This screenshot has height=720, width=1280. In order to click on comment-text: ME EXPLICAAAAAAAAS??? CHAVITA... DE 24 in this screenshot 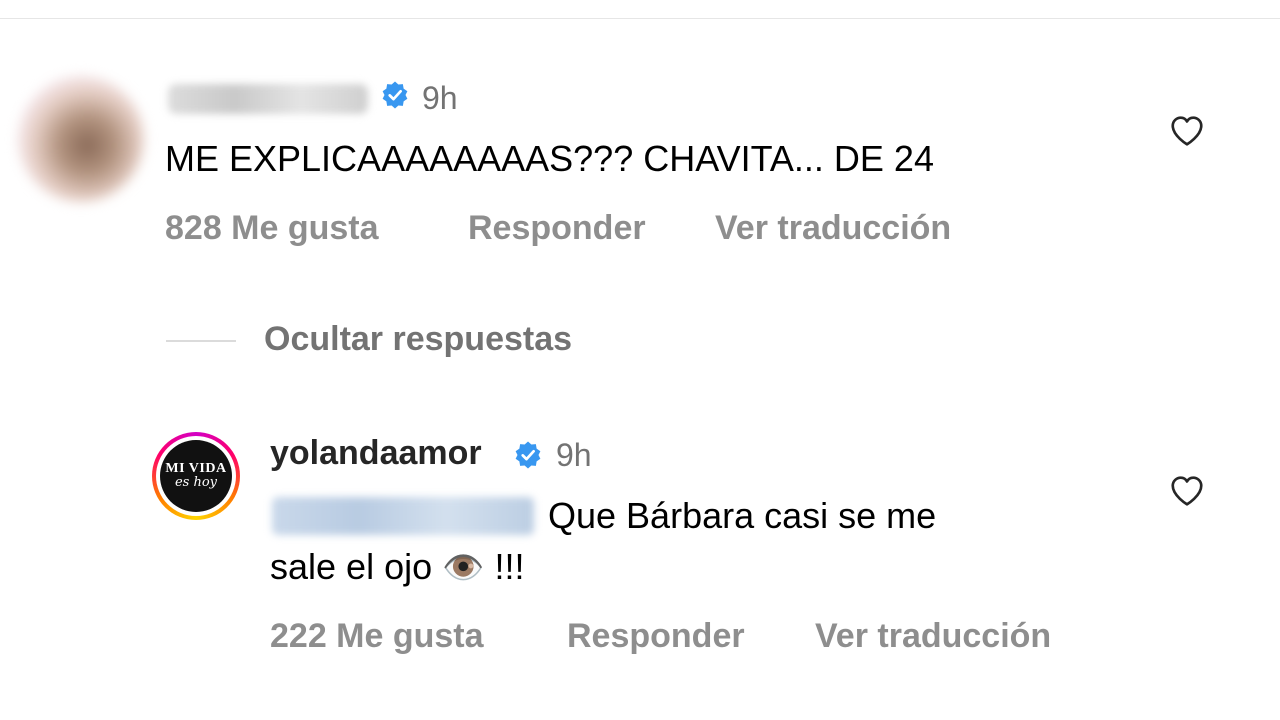, I will do `click(549, 158)`.